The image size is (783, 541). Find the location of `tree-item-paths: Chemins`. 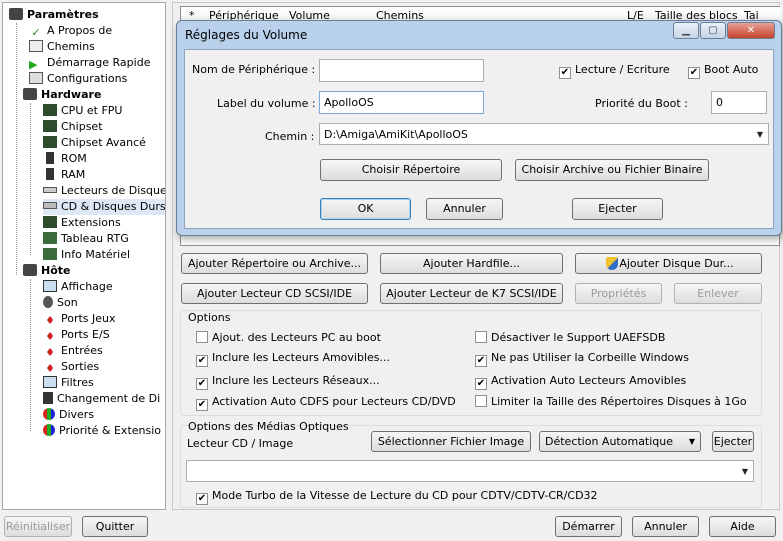

tree-item-paths: Chemins is located at coordinates (62, 47).